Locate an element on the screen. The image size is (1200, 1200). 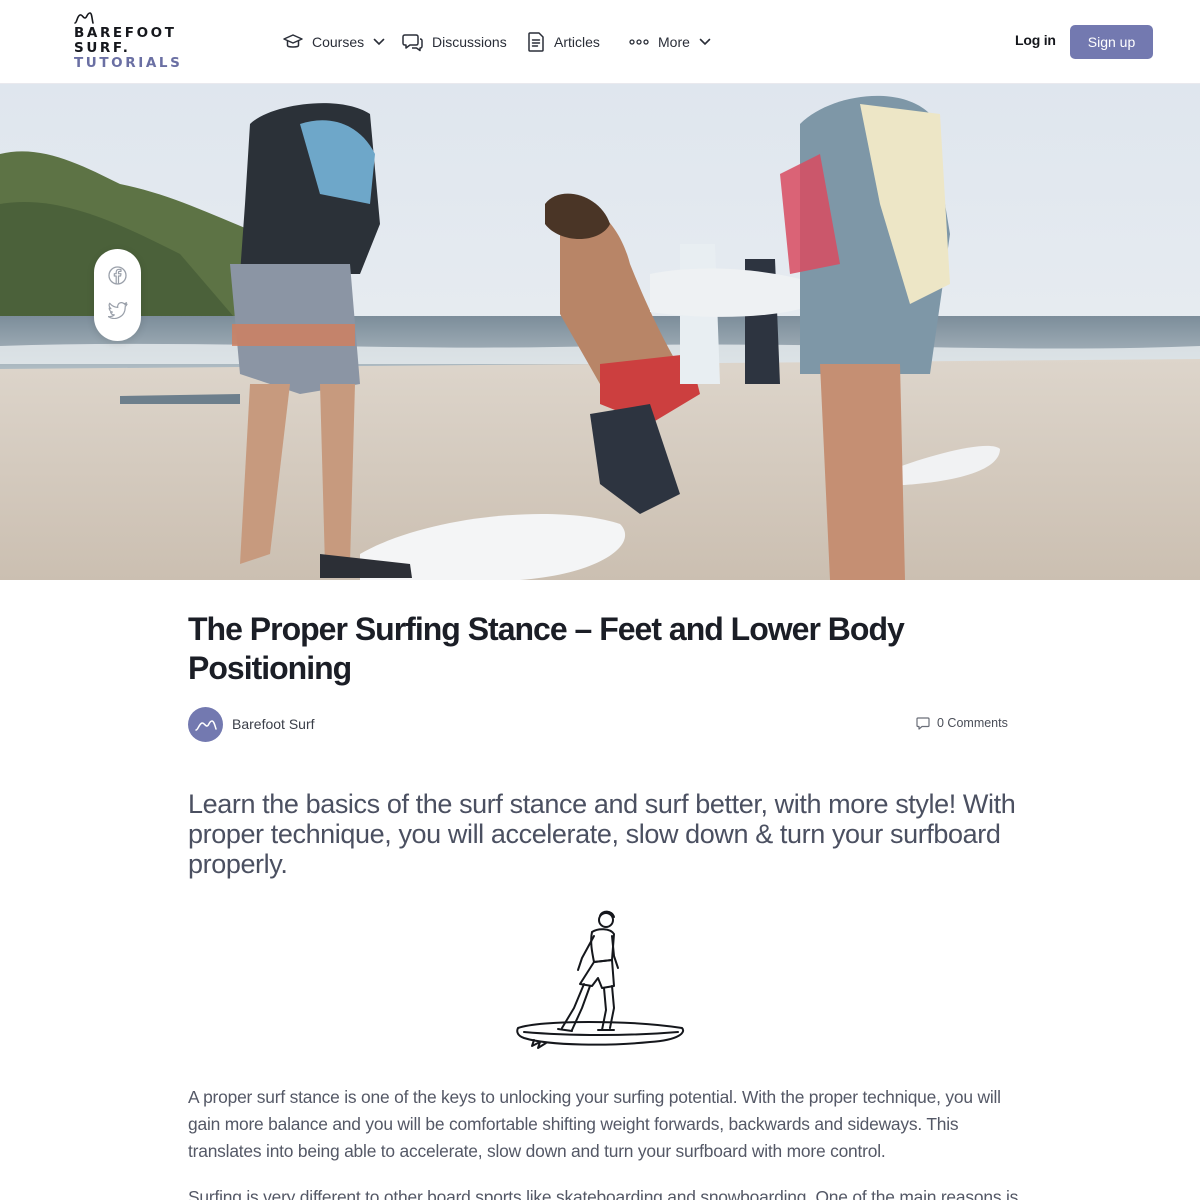
nav-articles: Articles is located at coordinates (563, 42).